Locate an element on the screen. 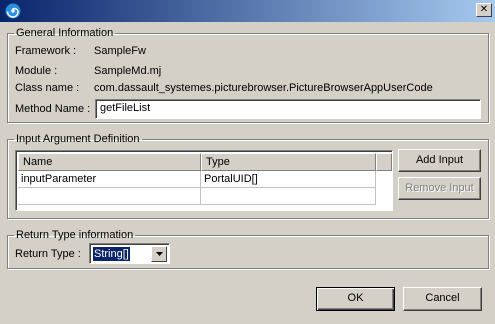 The width and height of the screenshot is (495, 324). close-icon: ✕ is located at coordinates (484, 9).